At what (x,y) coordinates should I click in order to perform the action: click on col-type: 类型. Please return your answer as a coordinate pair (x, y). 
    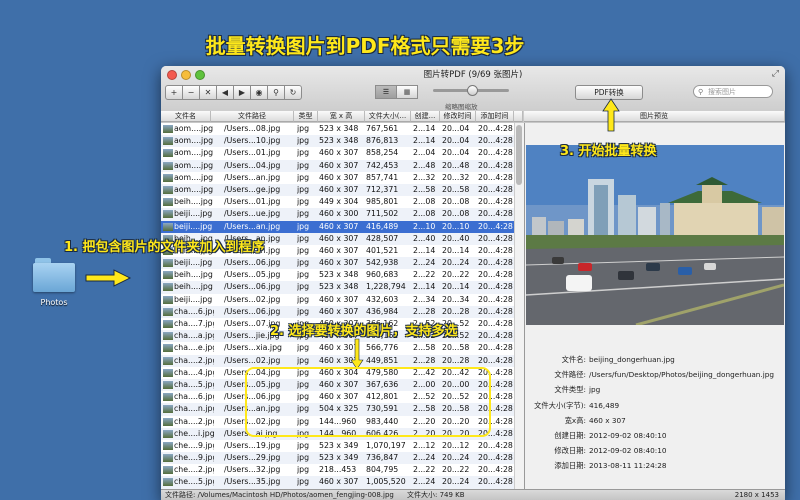
    Looking at the image, I should click on (306, 116).